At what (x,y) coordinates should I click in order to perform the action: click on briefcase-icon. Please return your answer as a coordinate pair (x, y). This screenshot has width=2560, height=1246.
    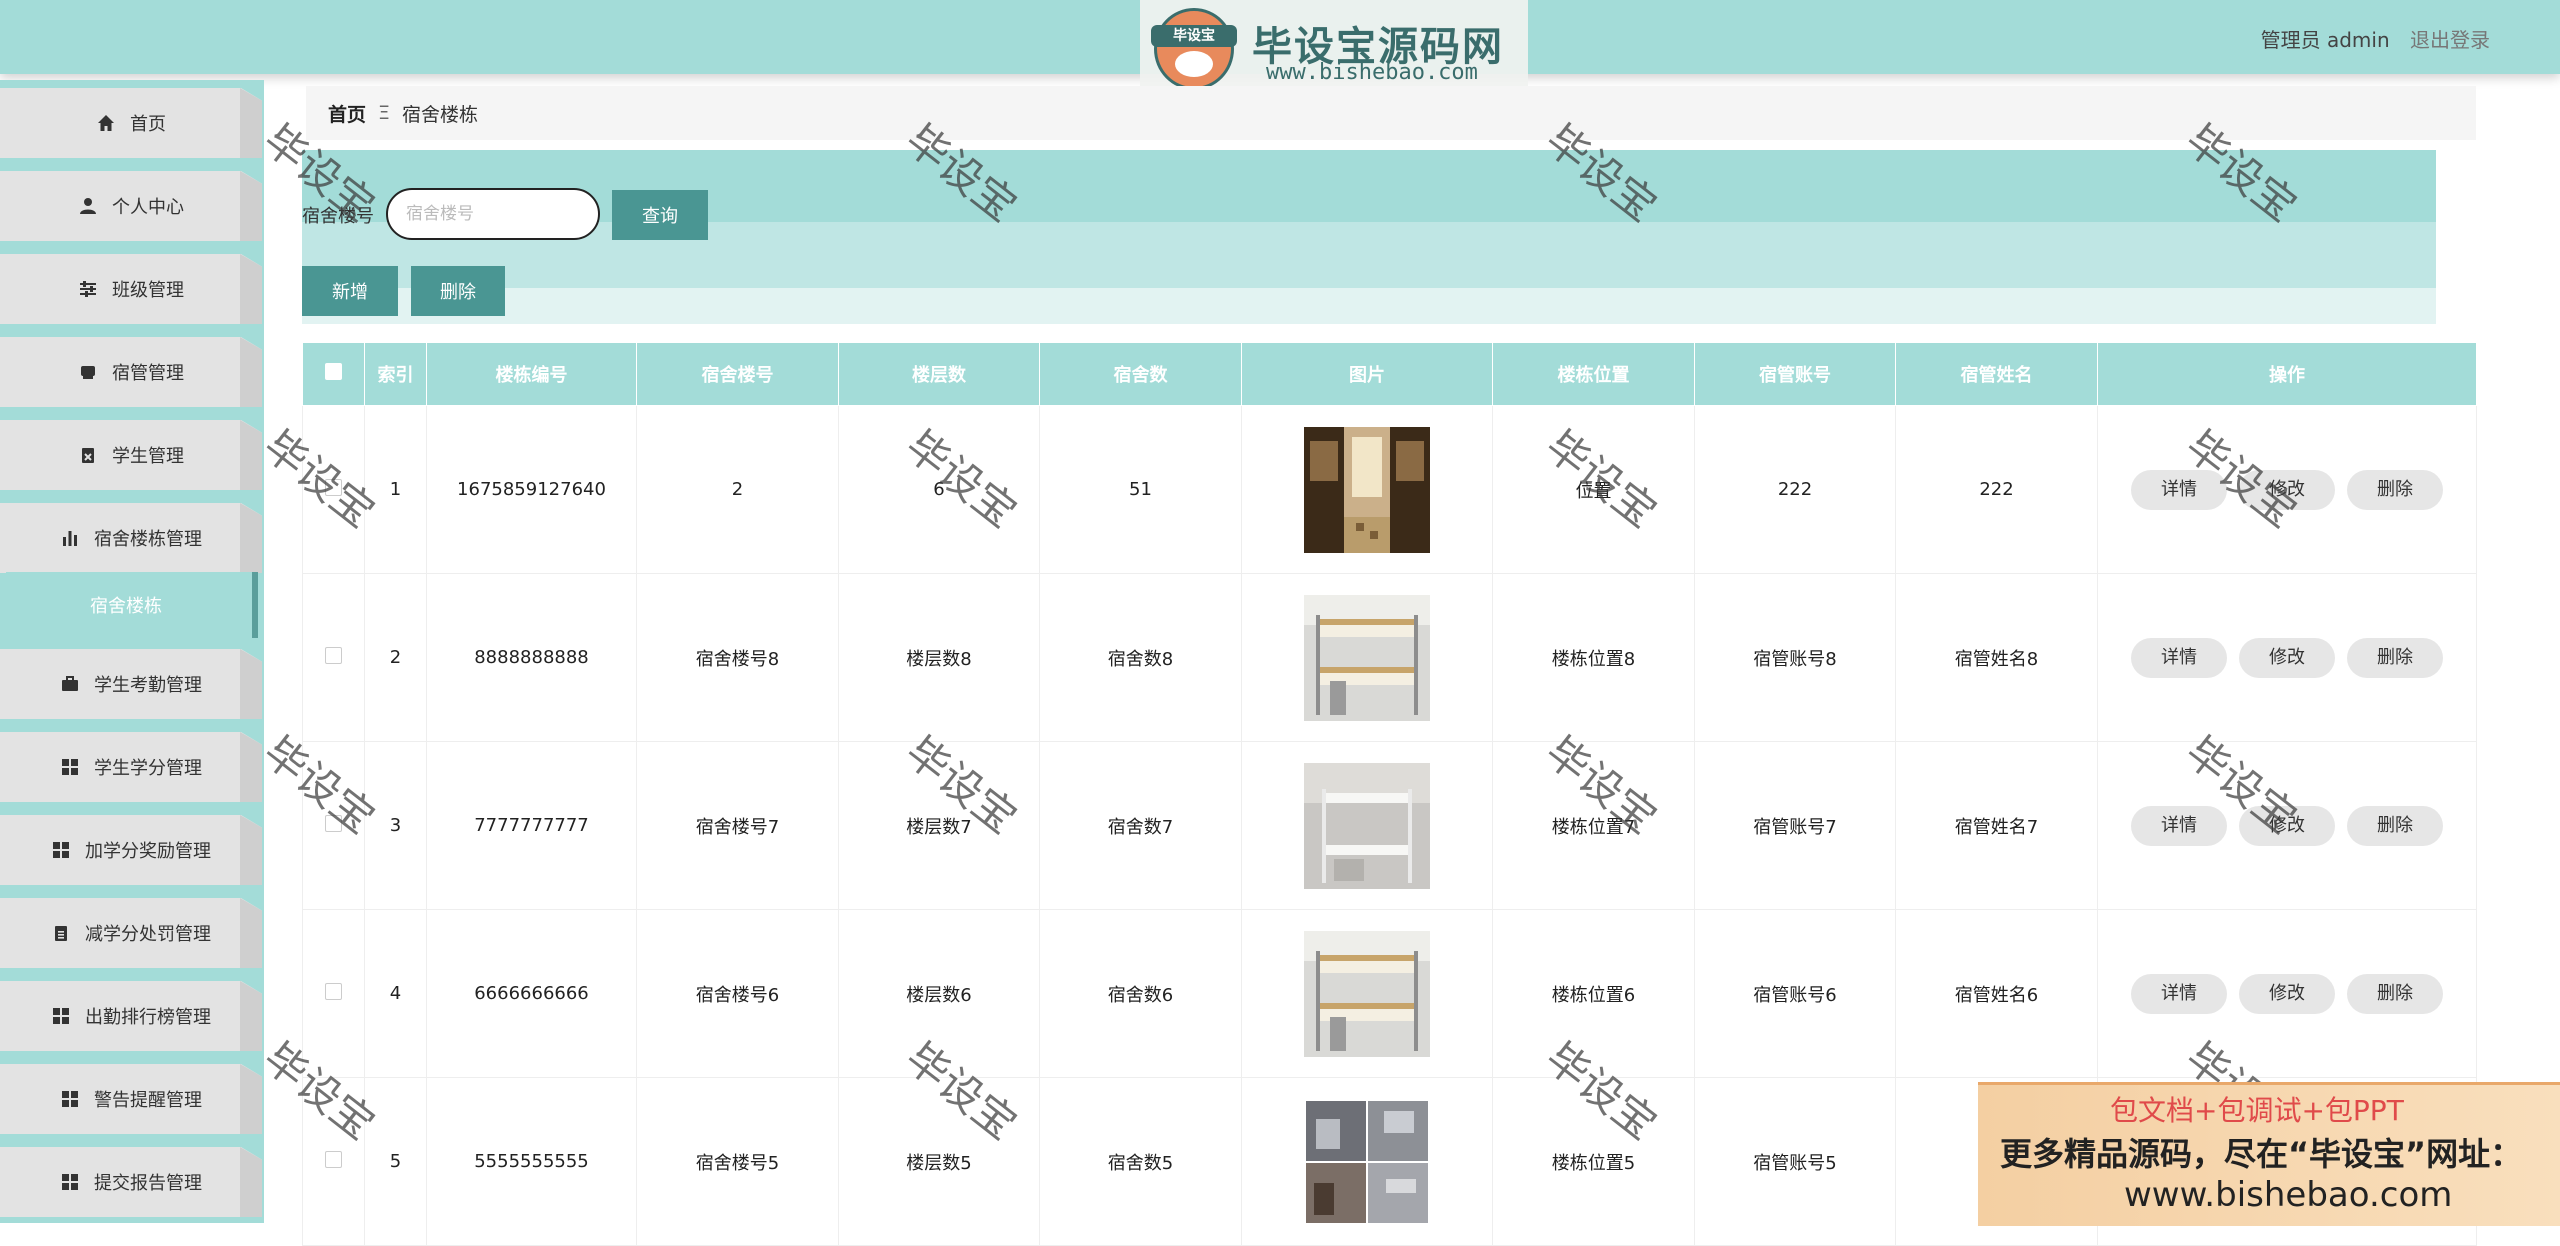
    Looking at the image, I should click on (70, 684).